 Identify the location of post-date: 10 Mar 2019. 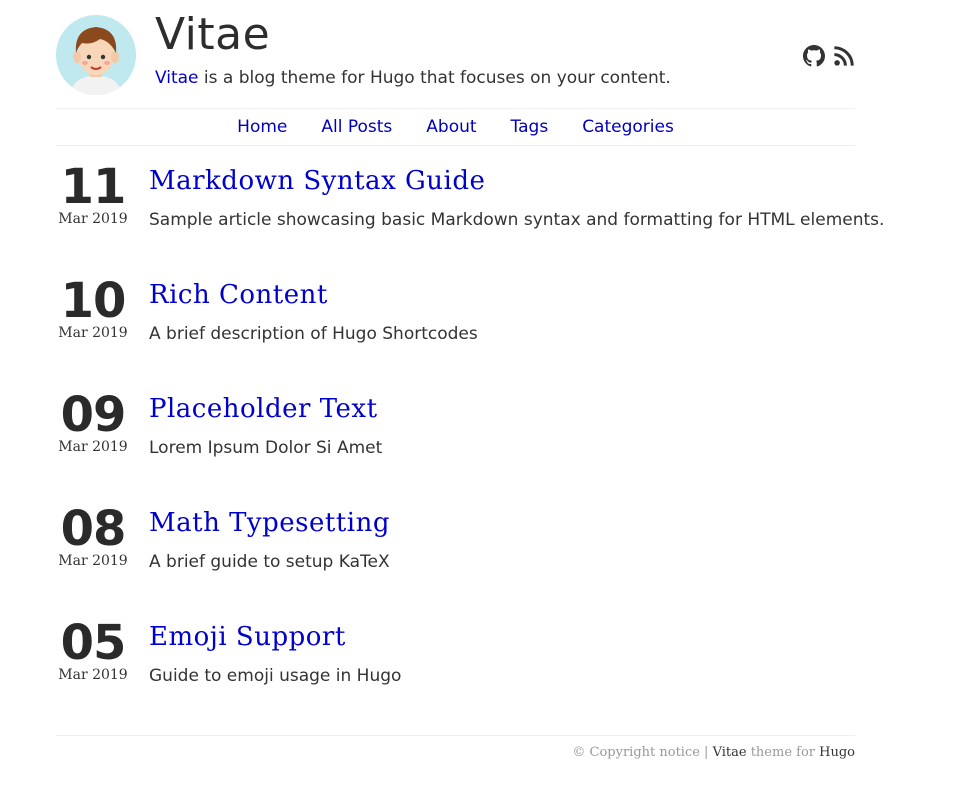
(93, 307).